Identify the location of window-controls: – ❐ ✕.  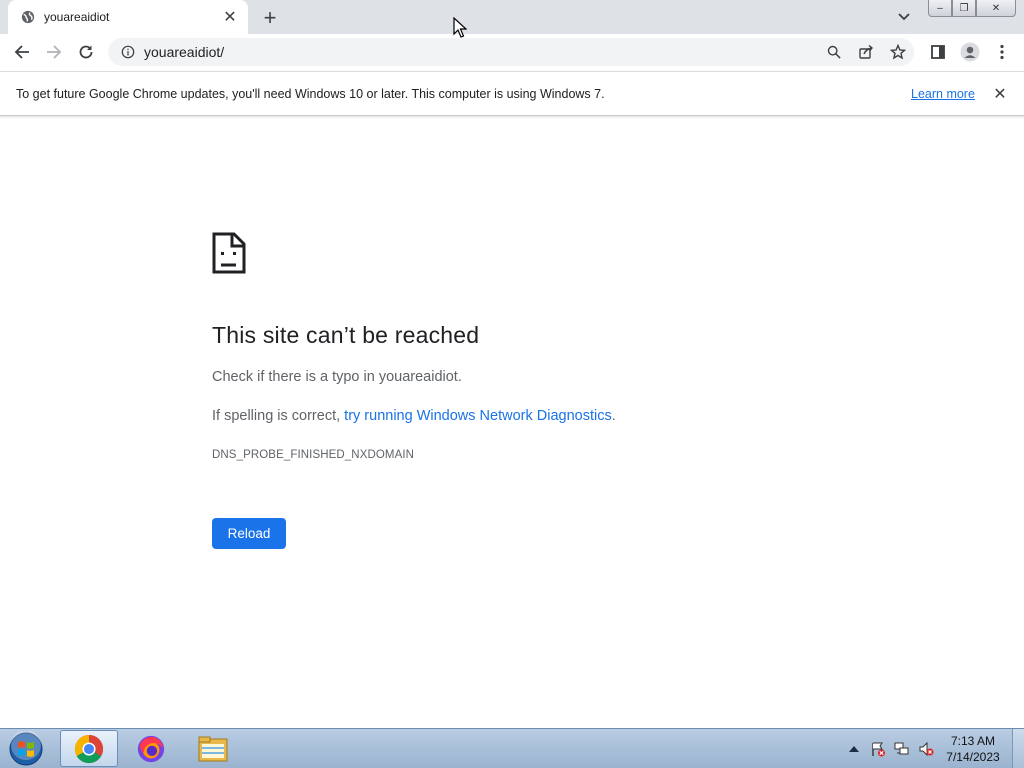
(972, 9).